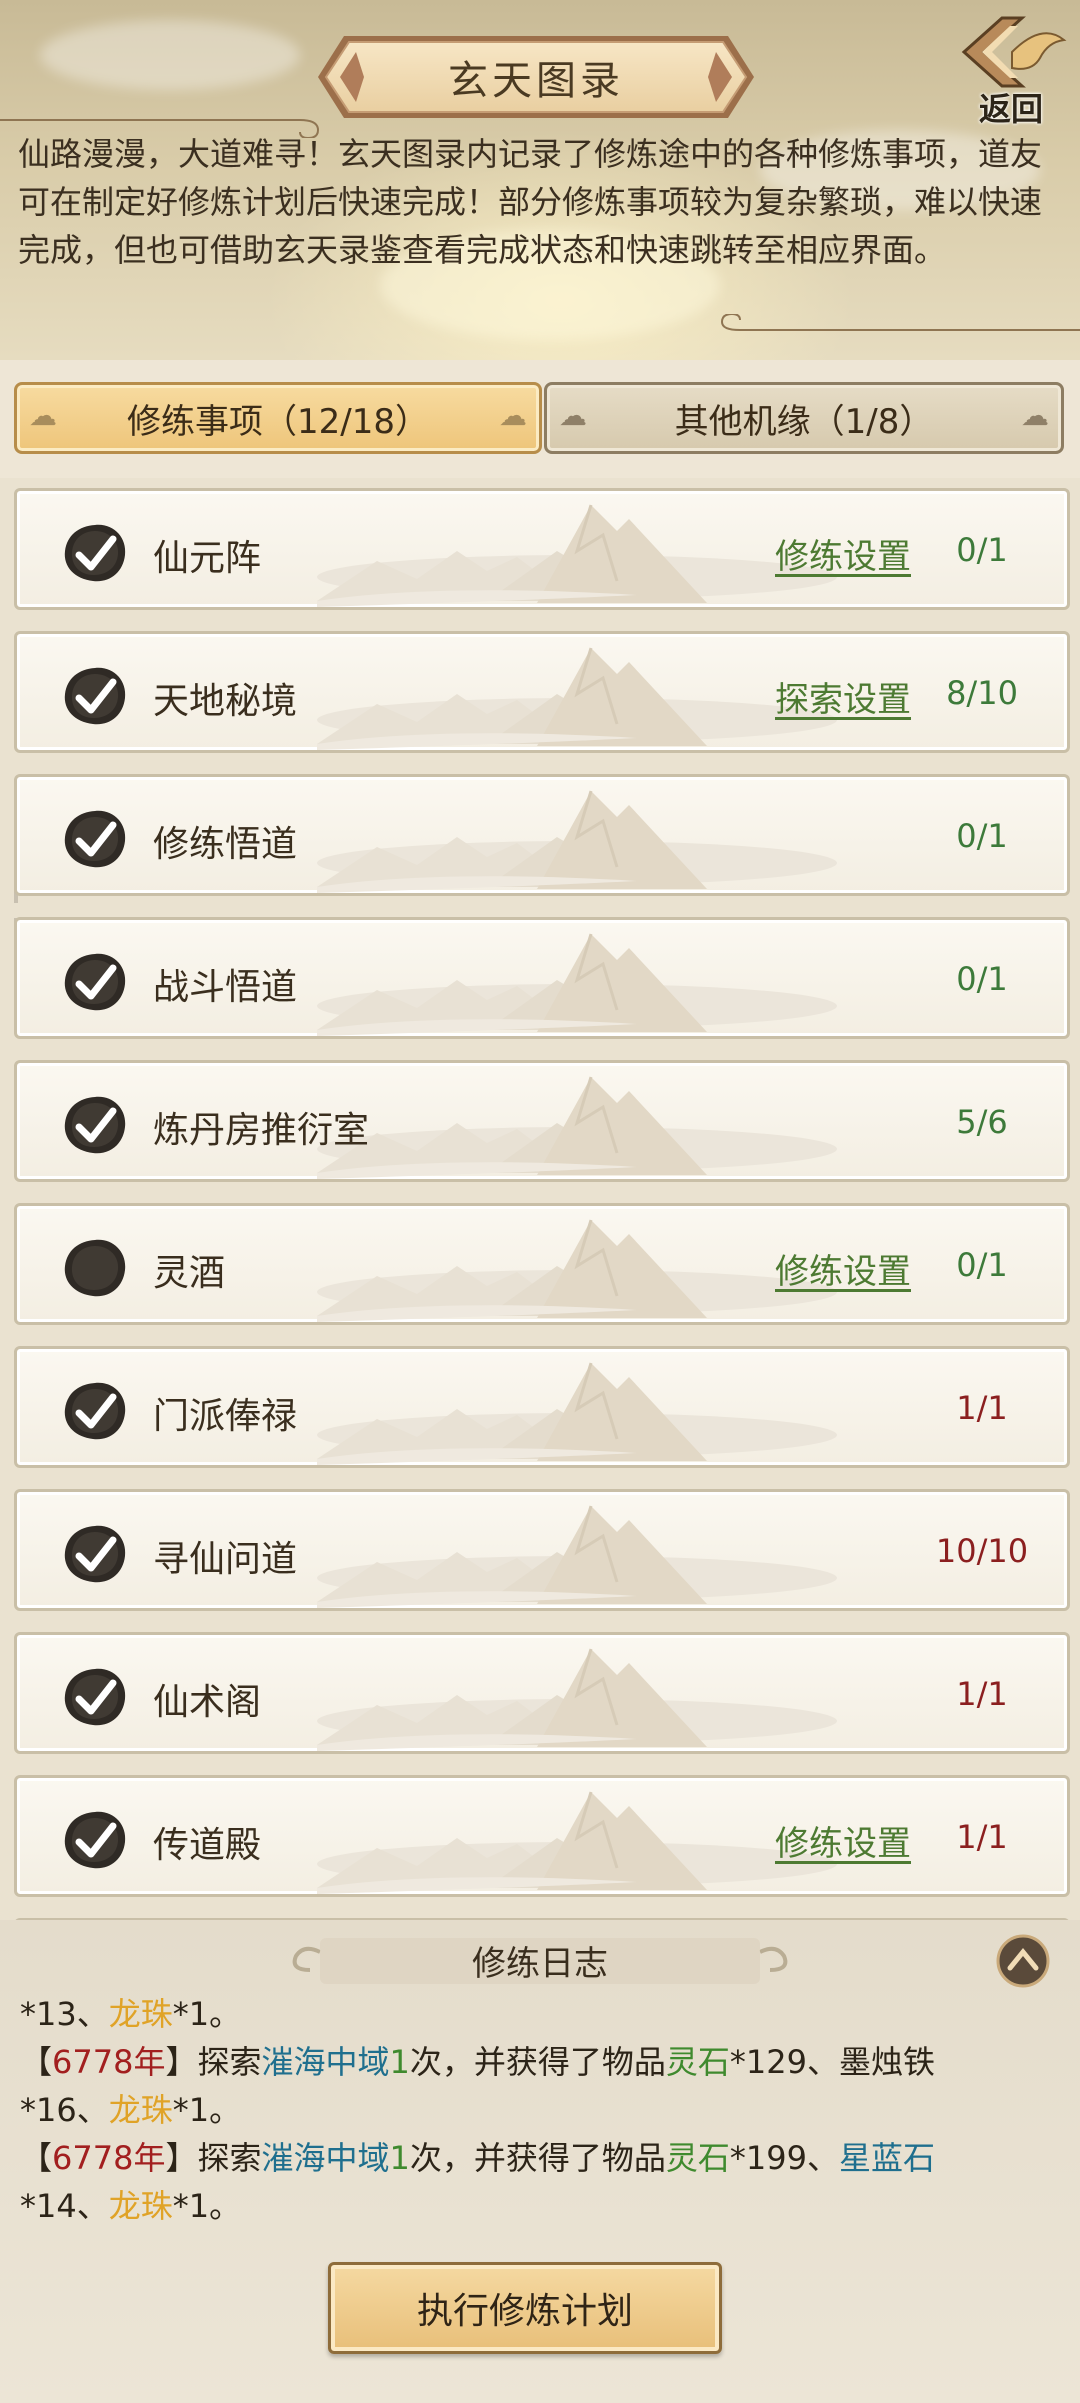 This screenshot has height=2403, width=1080. What do you see at coordinates (542, 1693) in the screenshot?
I see `task-row: 仙术阁 1/1` at bounding box center [542, 1693].